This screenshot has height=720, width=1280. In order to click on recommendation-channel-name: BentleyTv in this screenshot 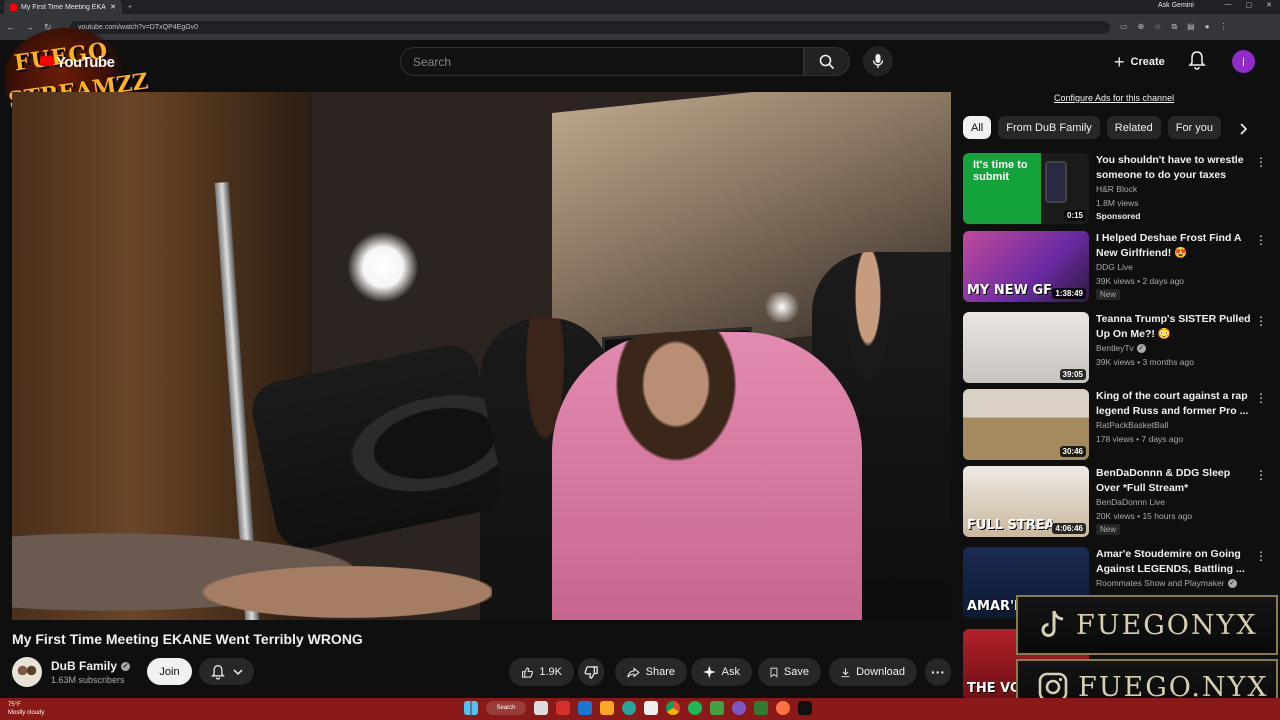, I will do `click(1115, 348)`.